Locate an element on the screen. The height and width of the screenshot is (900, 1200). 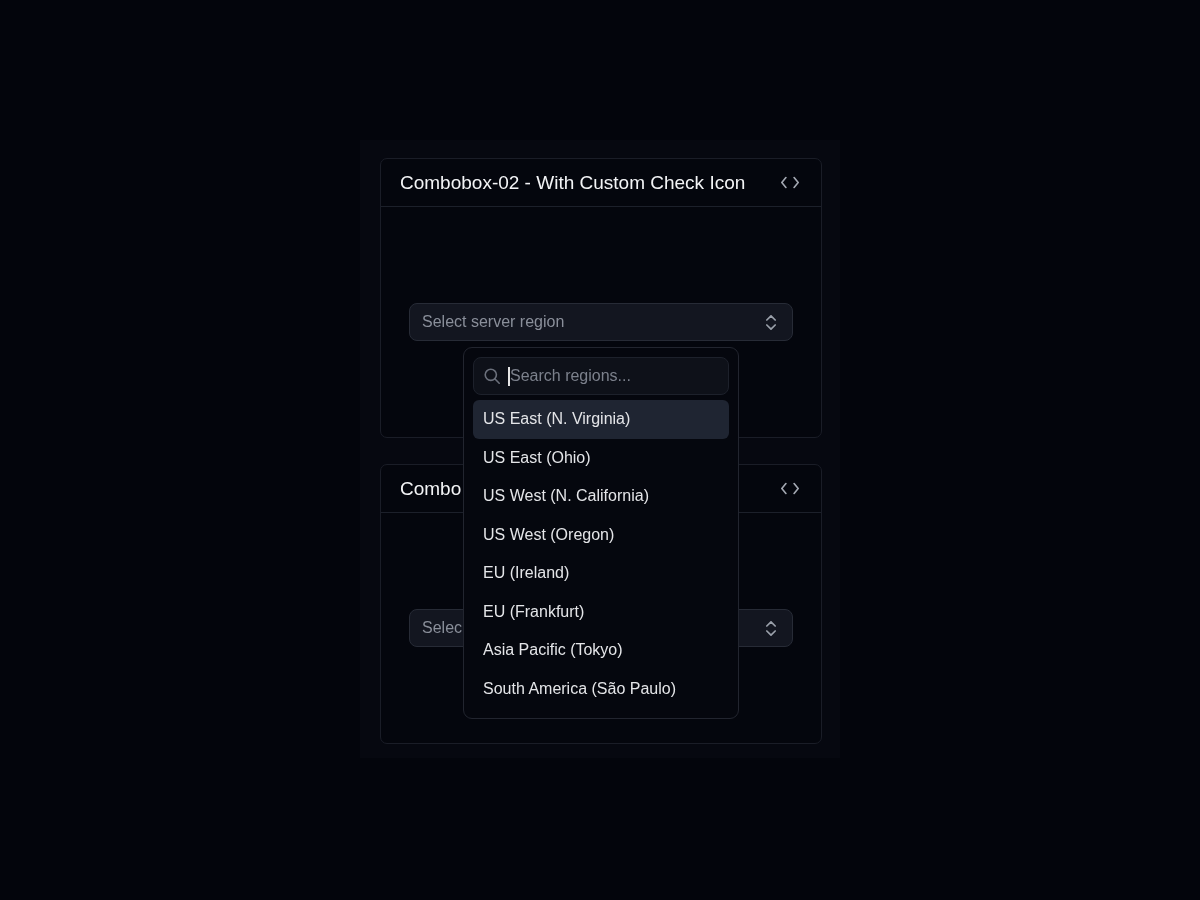
combobox-trigger: Select server region is located at coordinates (601, 322).